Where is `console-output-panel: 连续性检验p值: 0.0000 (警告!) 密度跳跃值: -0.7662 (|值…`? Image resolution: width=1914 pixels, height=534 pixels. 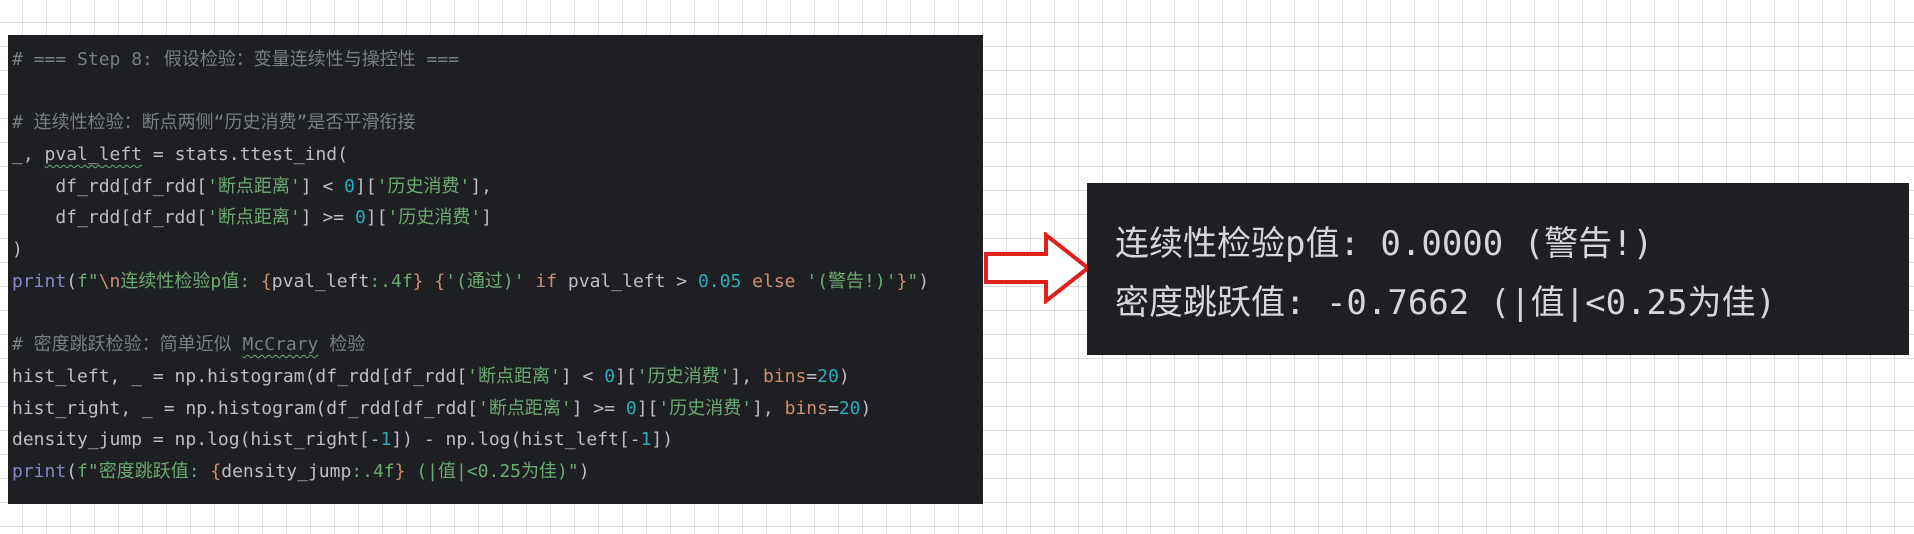 console-output-panel: 连续性检验p值: 0.0000 (警告!) 密度跳跃值: -0.7662 (|值… is located at coordinates (1498, 269).